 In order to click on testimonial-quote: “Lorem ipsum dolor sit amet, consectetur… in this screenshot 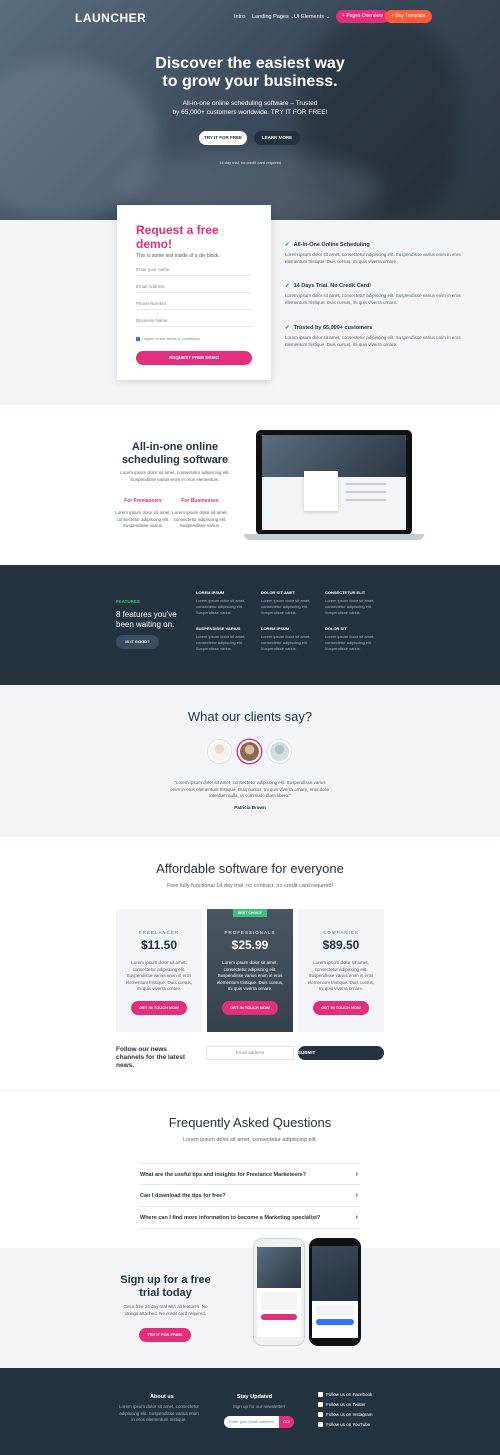, I will do `click(250, 789)`.